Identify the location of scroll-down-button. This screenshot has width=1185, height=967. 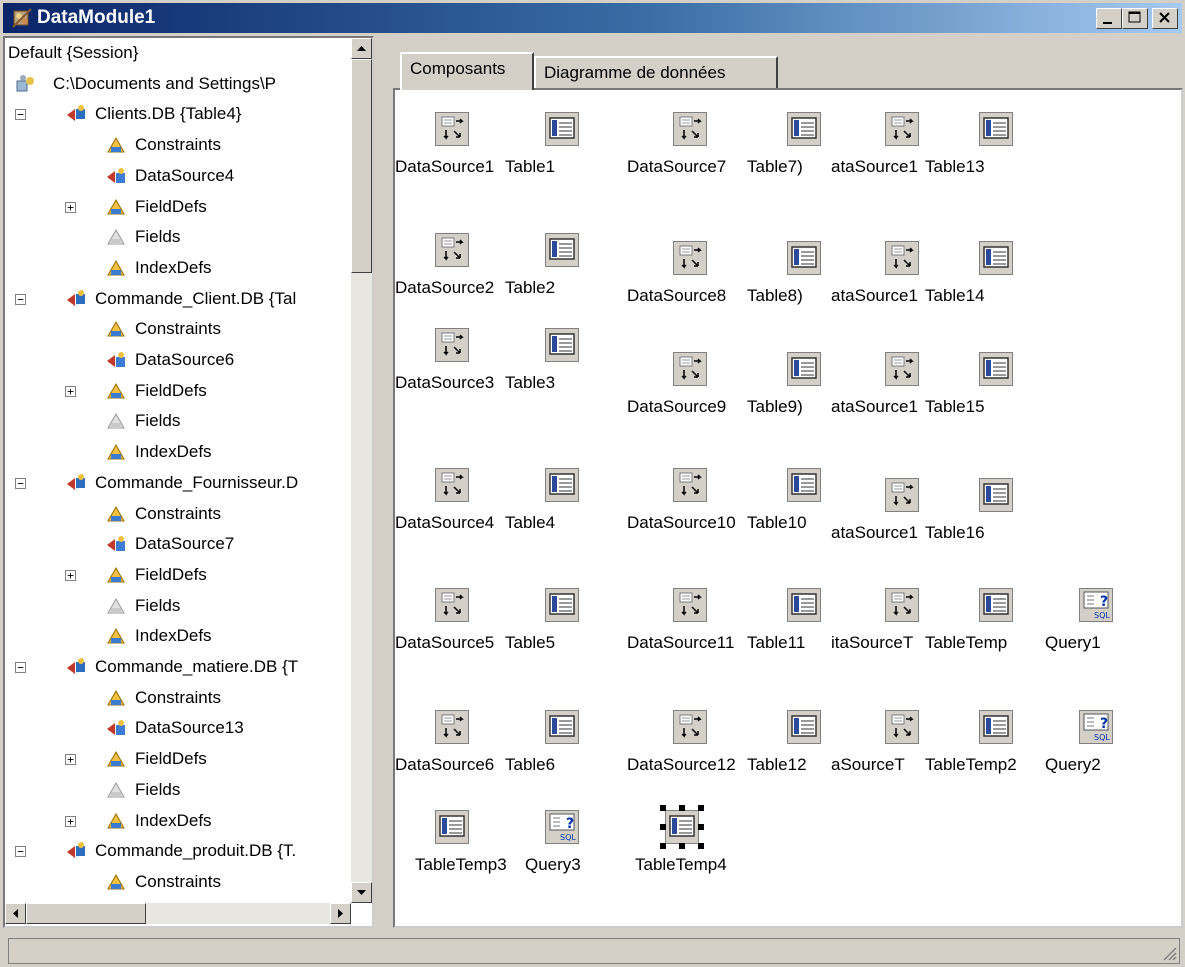
(361, 892).